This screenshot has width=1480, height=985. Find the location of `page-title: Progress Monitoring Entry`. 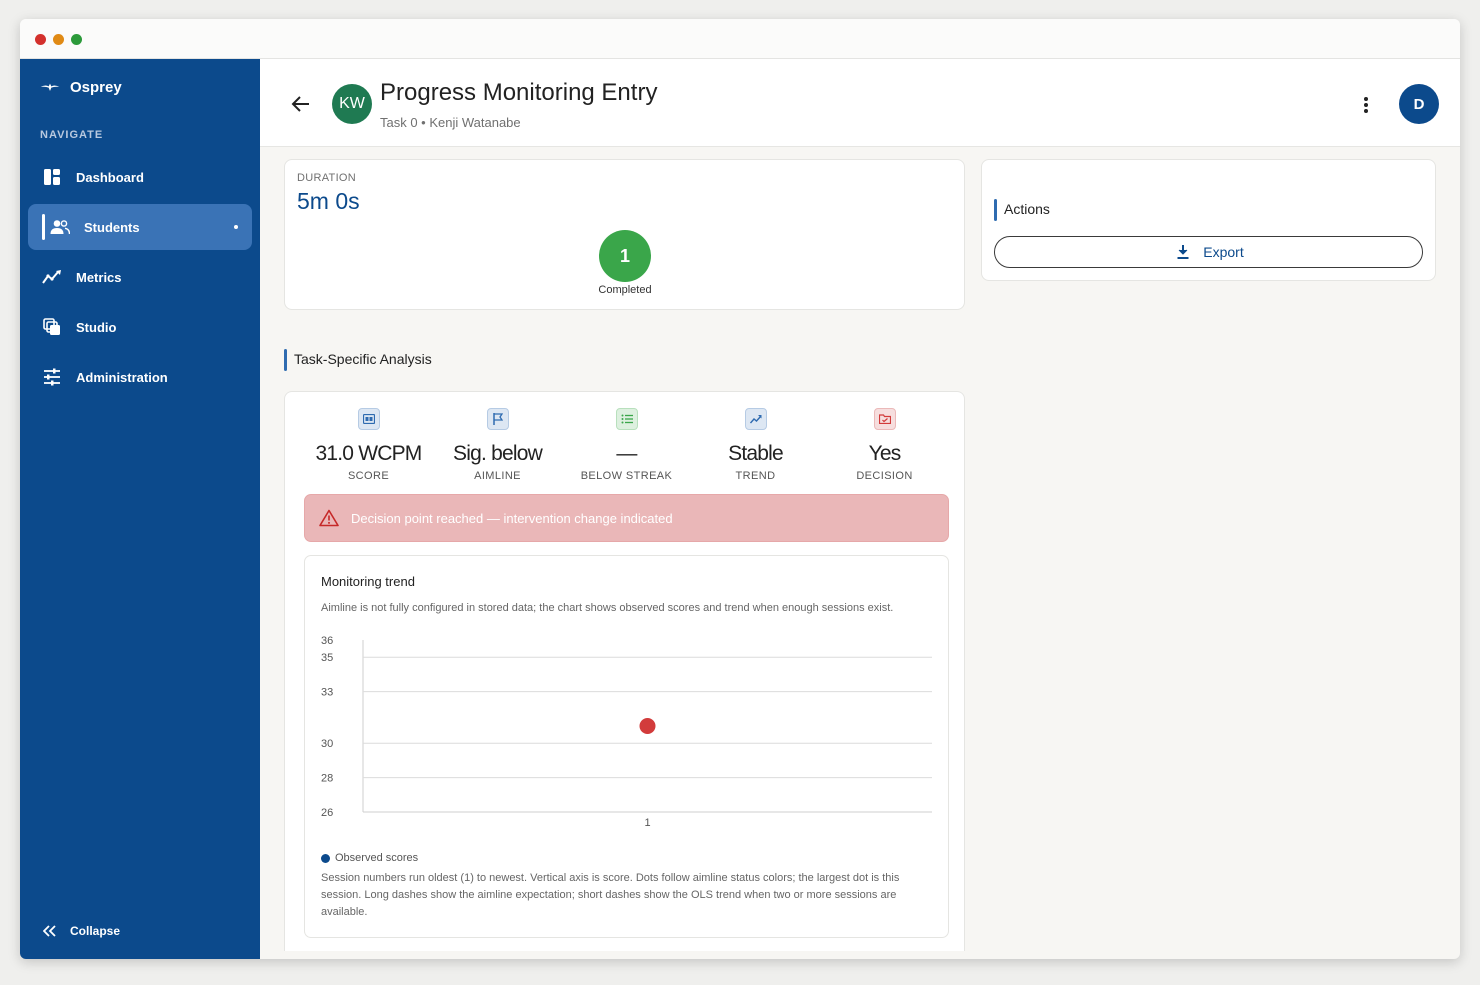

page-title: Progress Monitoring Entry is located at coordinates (519, 92).